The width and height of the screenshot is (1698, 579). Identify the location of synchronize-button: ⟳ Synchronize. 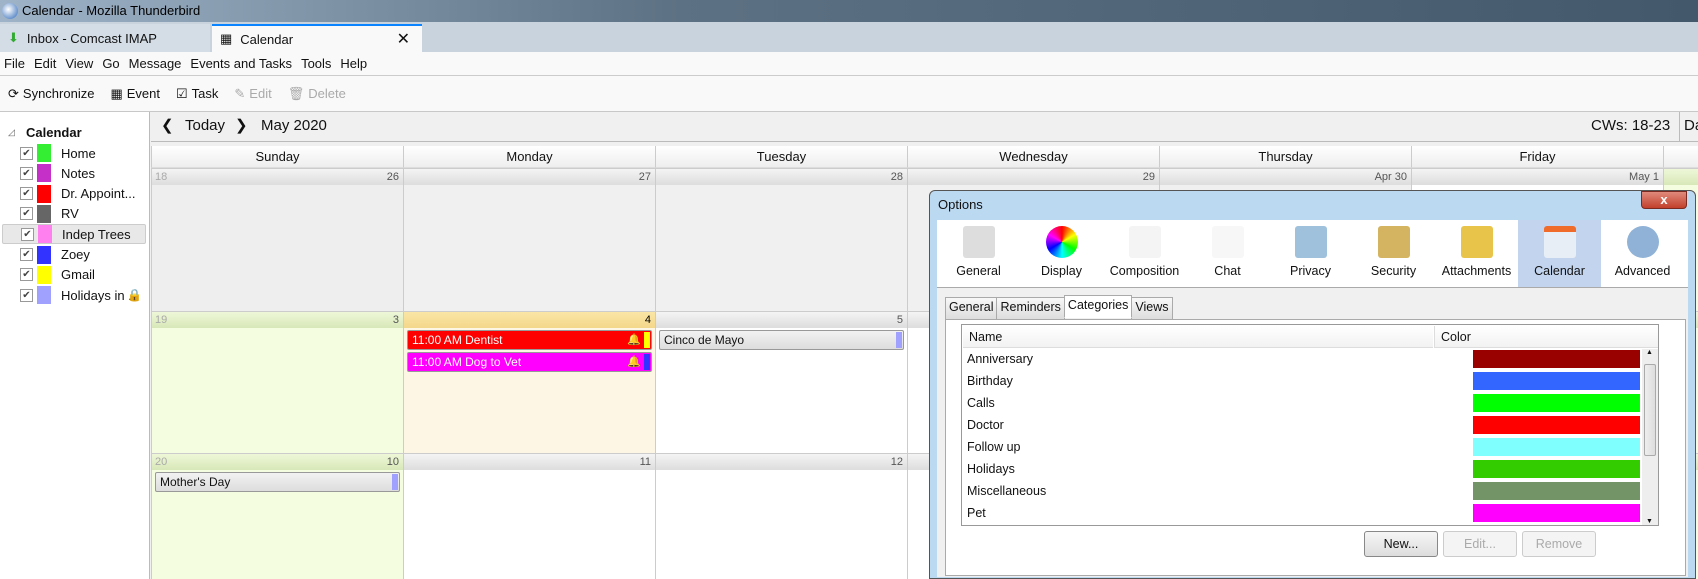
(51, 94).